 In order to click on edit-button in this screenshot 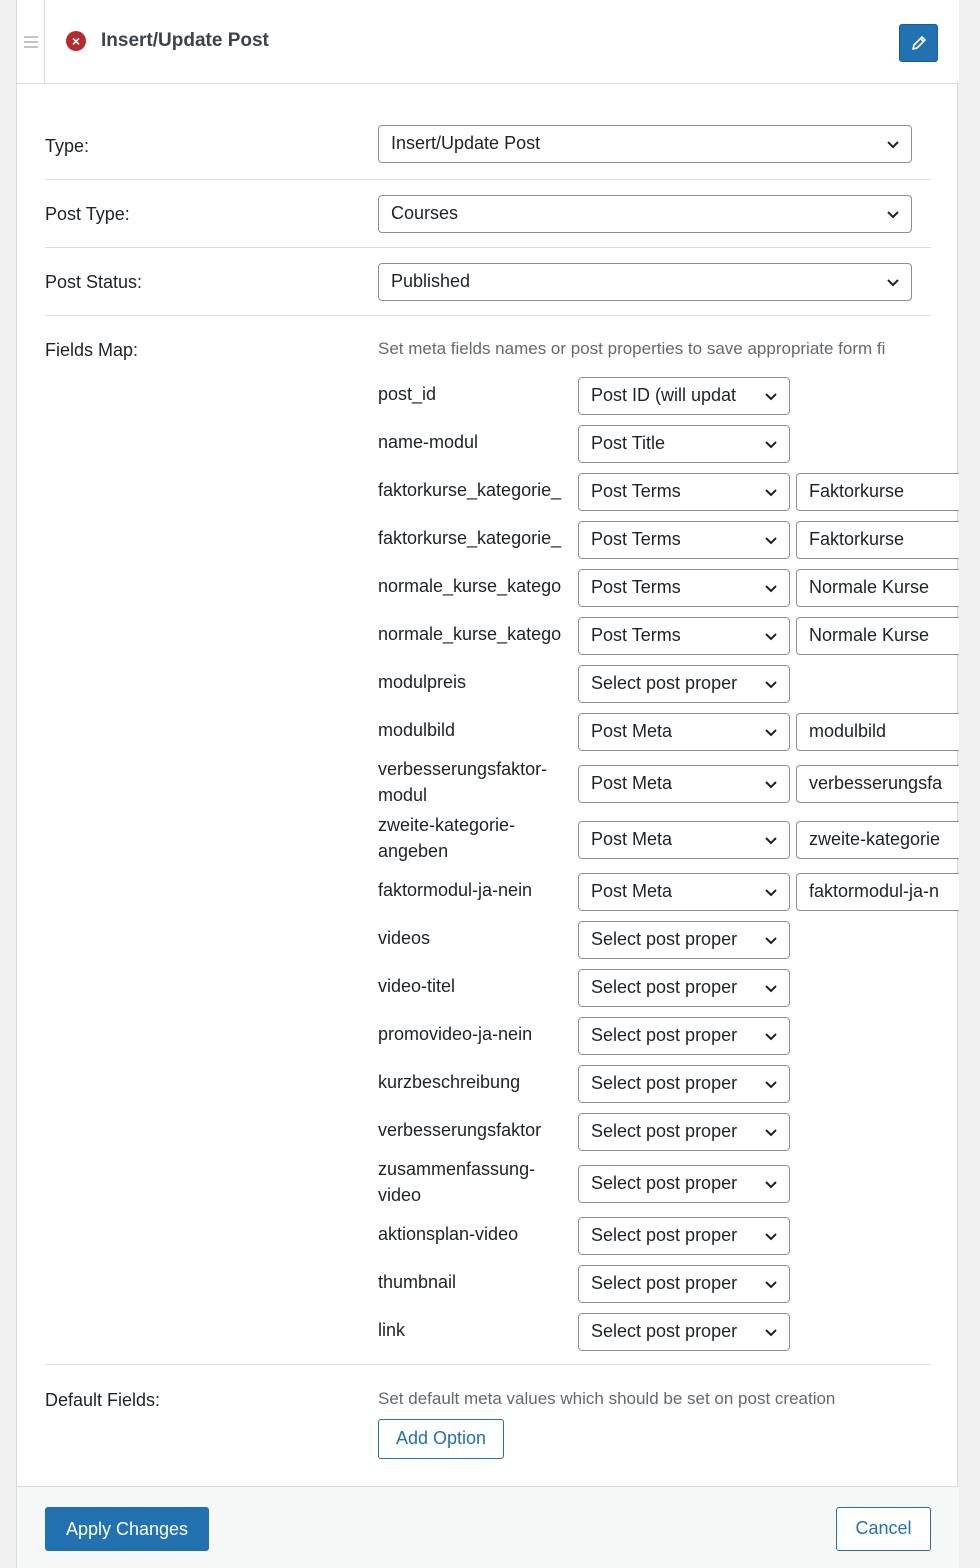, I will do `click(918, 43)`.